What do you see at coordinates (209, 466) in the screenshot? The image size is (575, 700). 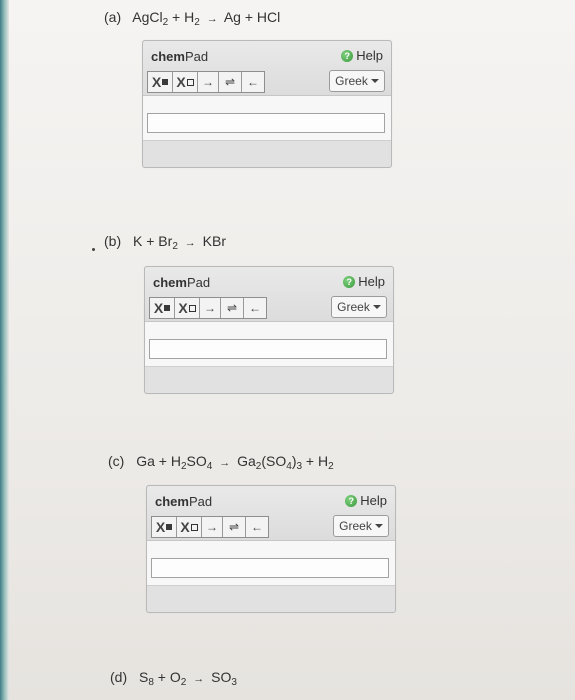 I see `subscript: 4` at bounding box center [209, 466].